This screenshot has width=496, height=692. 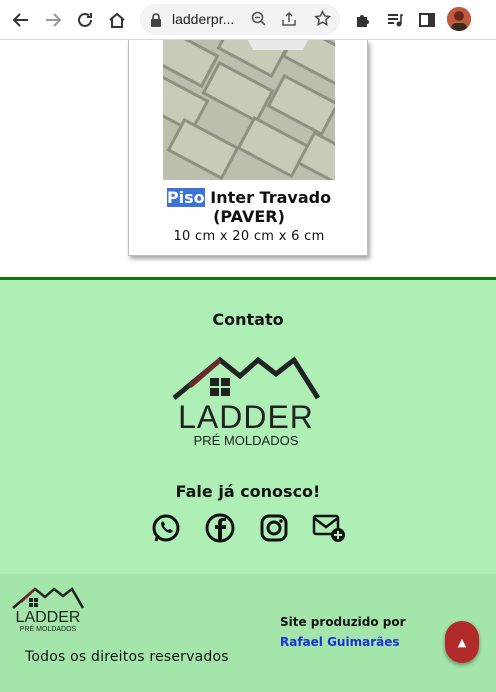 I want to click on contact-title: Contato, so click(x=248, y=319).